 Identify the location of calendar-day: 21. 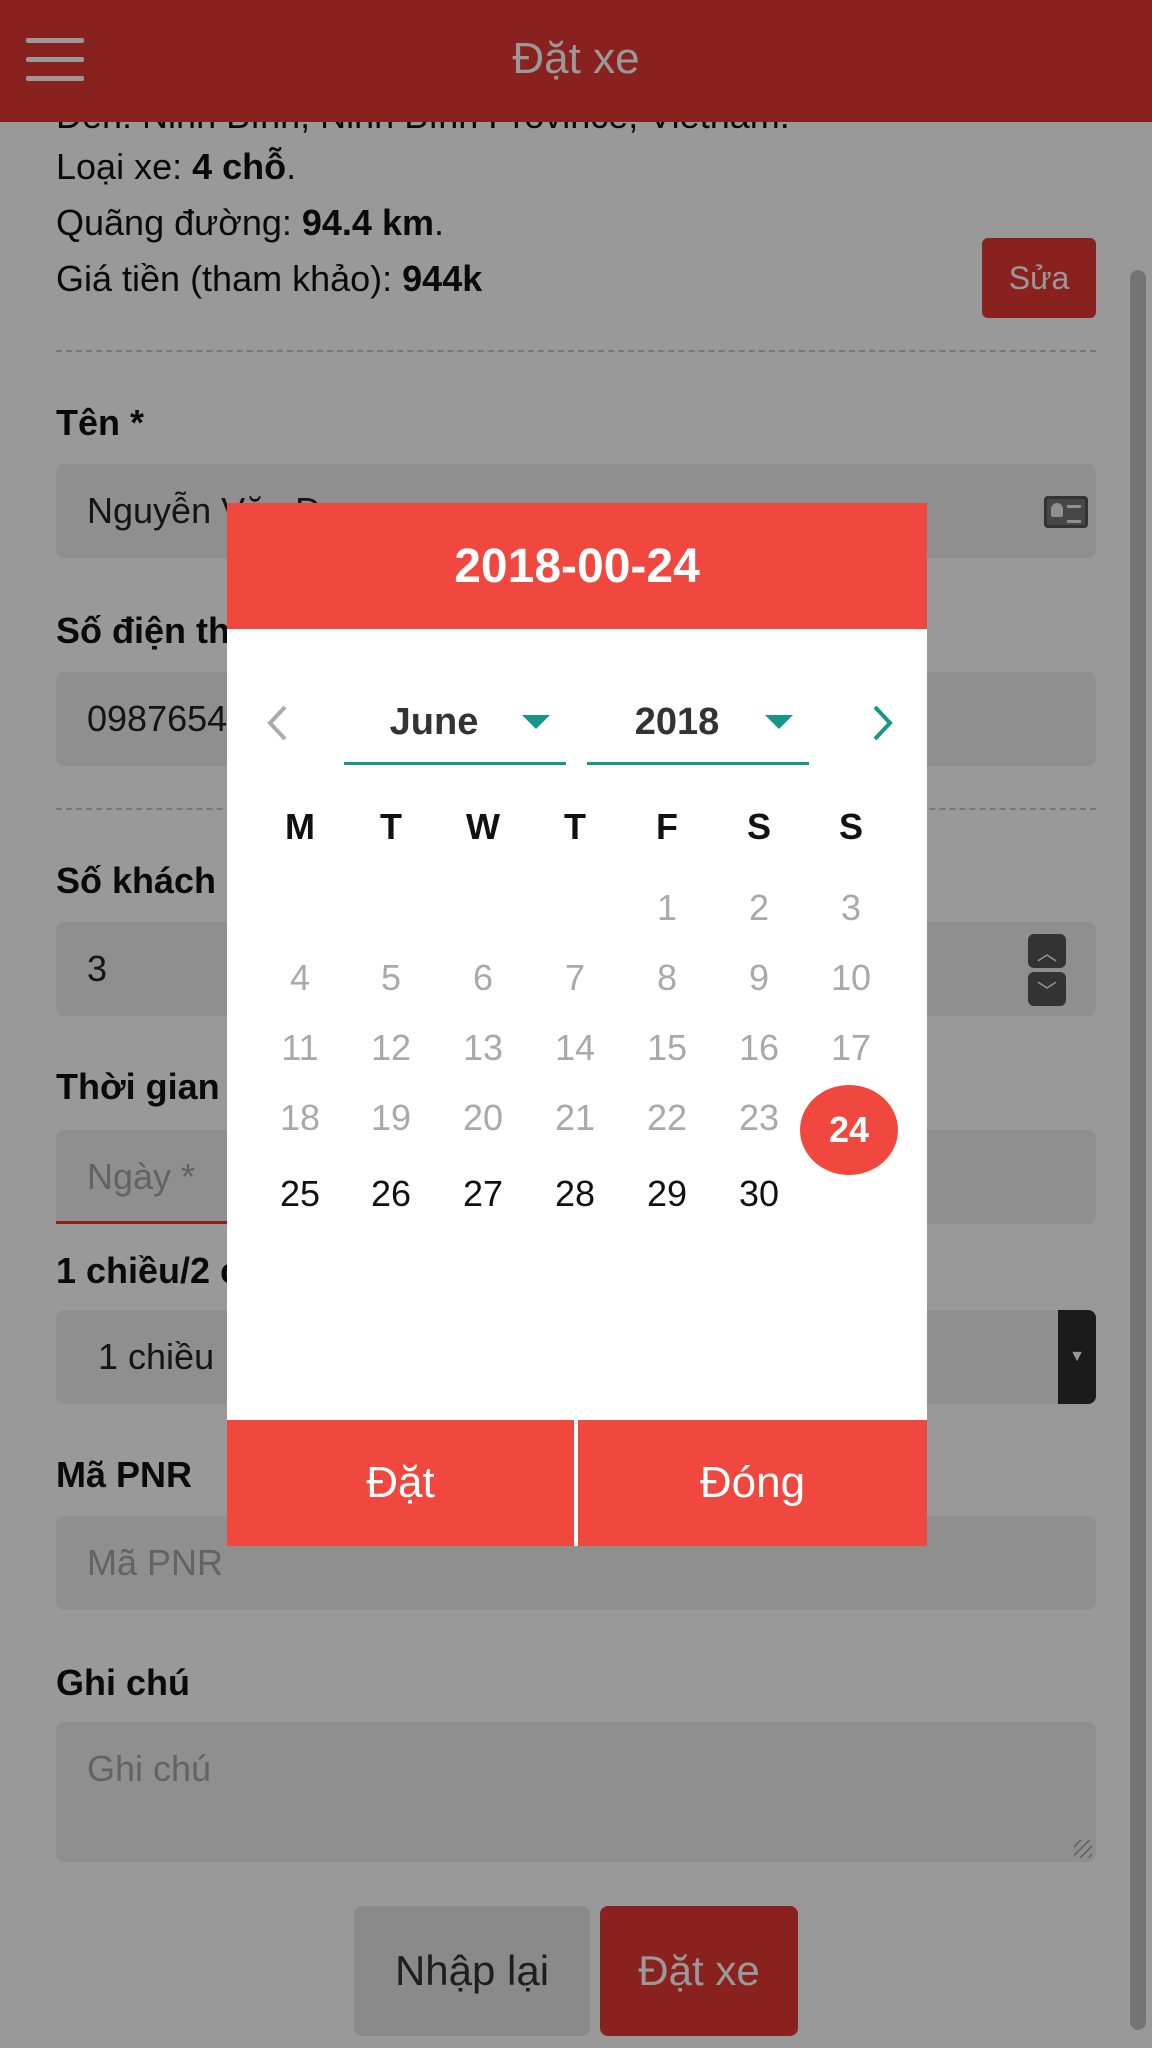
(575, 1117).